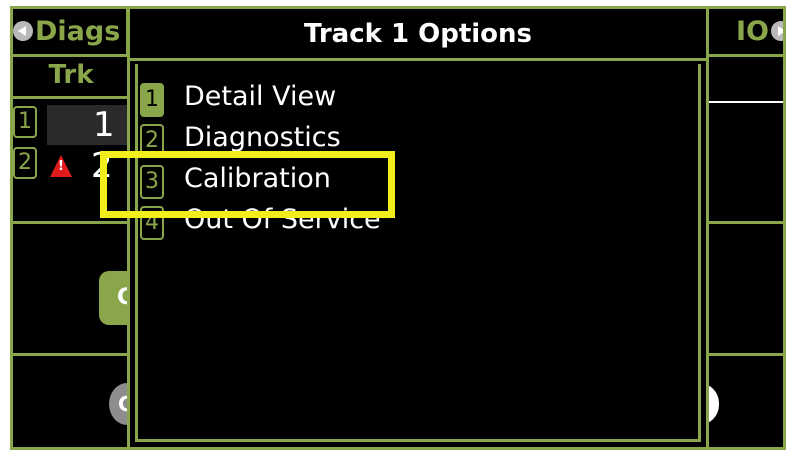  I want to click on menu-number-1: 1, so click(152, 100).